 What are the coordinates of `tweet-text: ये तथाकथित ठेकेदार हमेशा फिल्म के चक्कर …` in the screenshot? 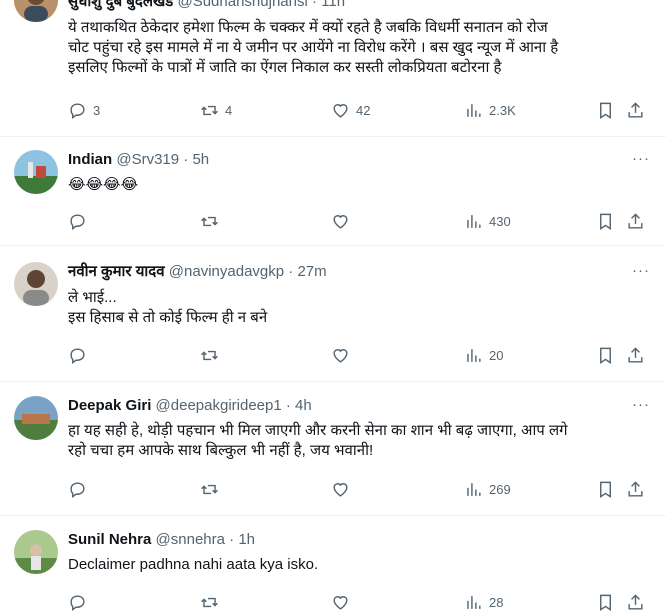 It's located at (360, 48).